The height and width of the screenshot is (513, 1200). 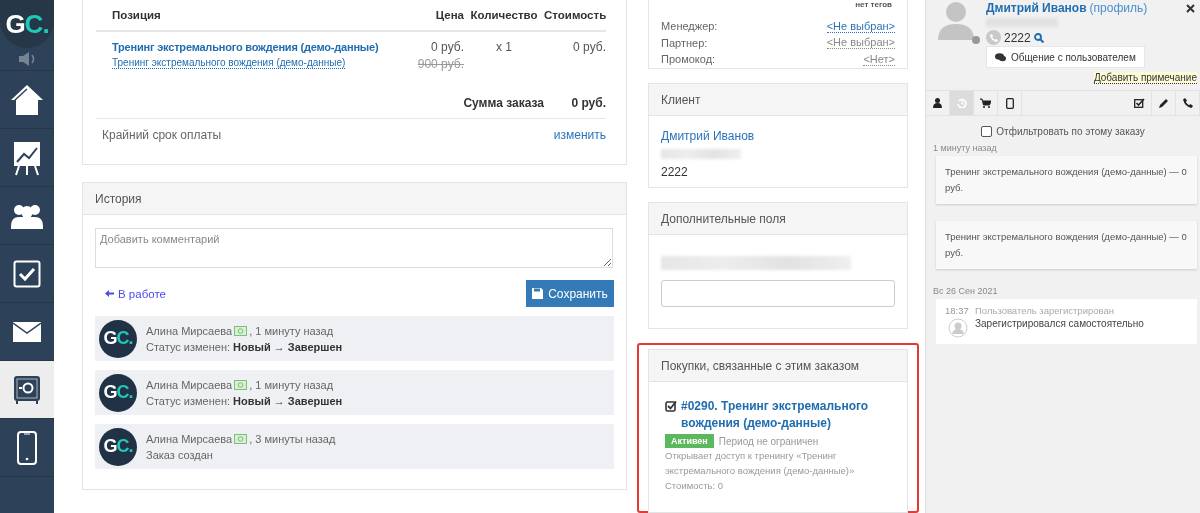 I want to click on note-link: Добавить примечание, so click(x=1145, y=78).